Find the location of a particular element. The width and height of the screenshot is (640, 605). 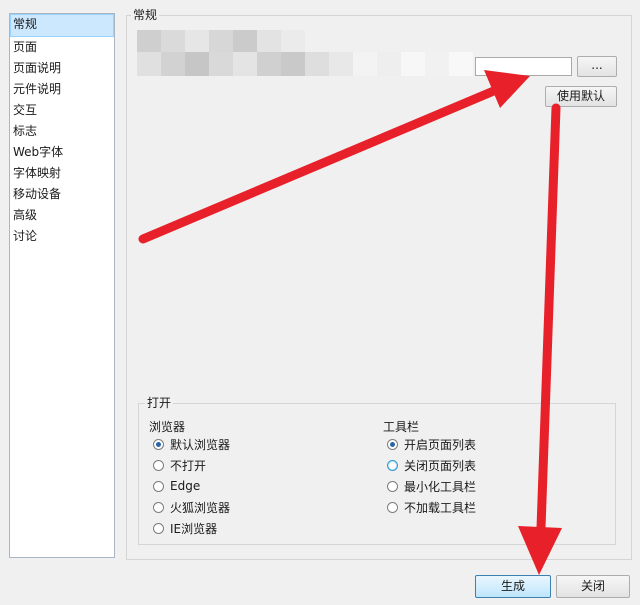

general-group-title: 常规 is located at coordinates (145, 15).